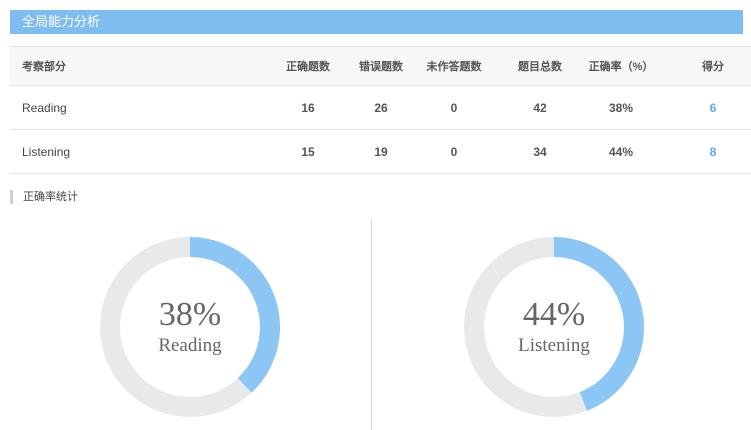 This screenshot has height=430, width=751. Describe the element at coordinates (61, 21) in the screenshot. I see `panel-title: 全局能力分析` at that location.